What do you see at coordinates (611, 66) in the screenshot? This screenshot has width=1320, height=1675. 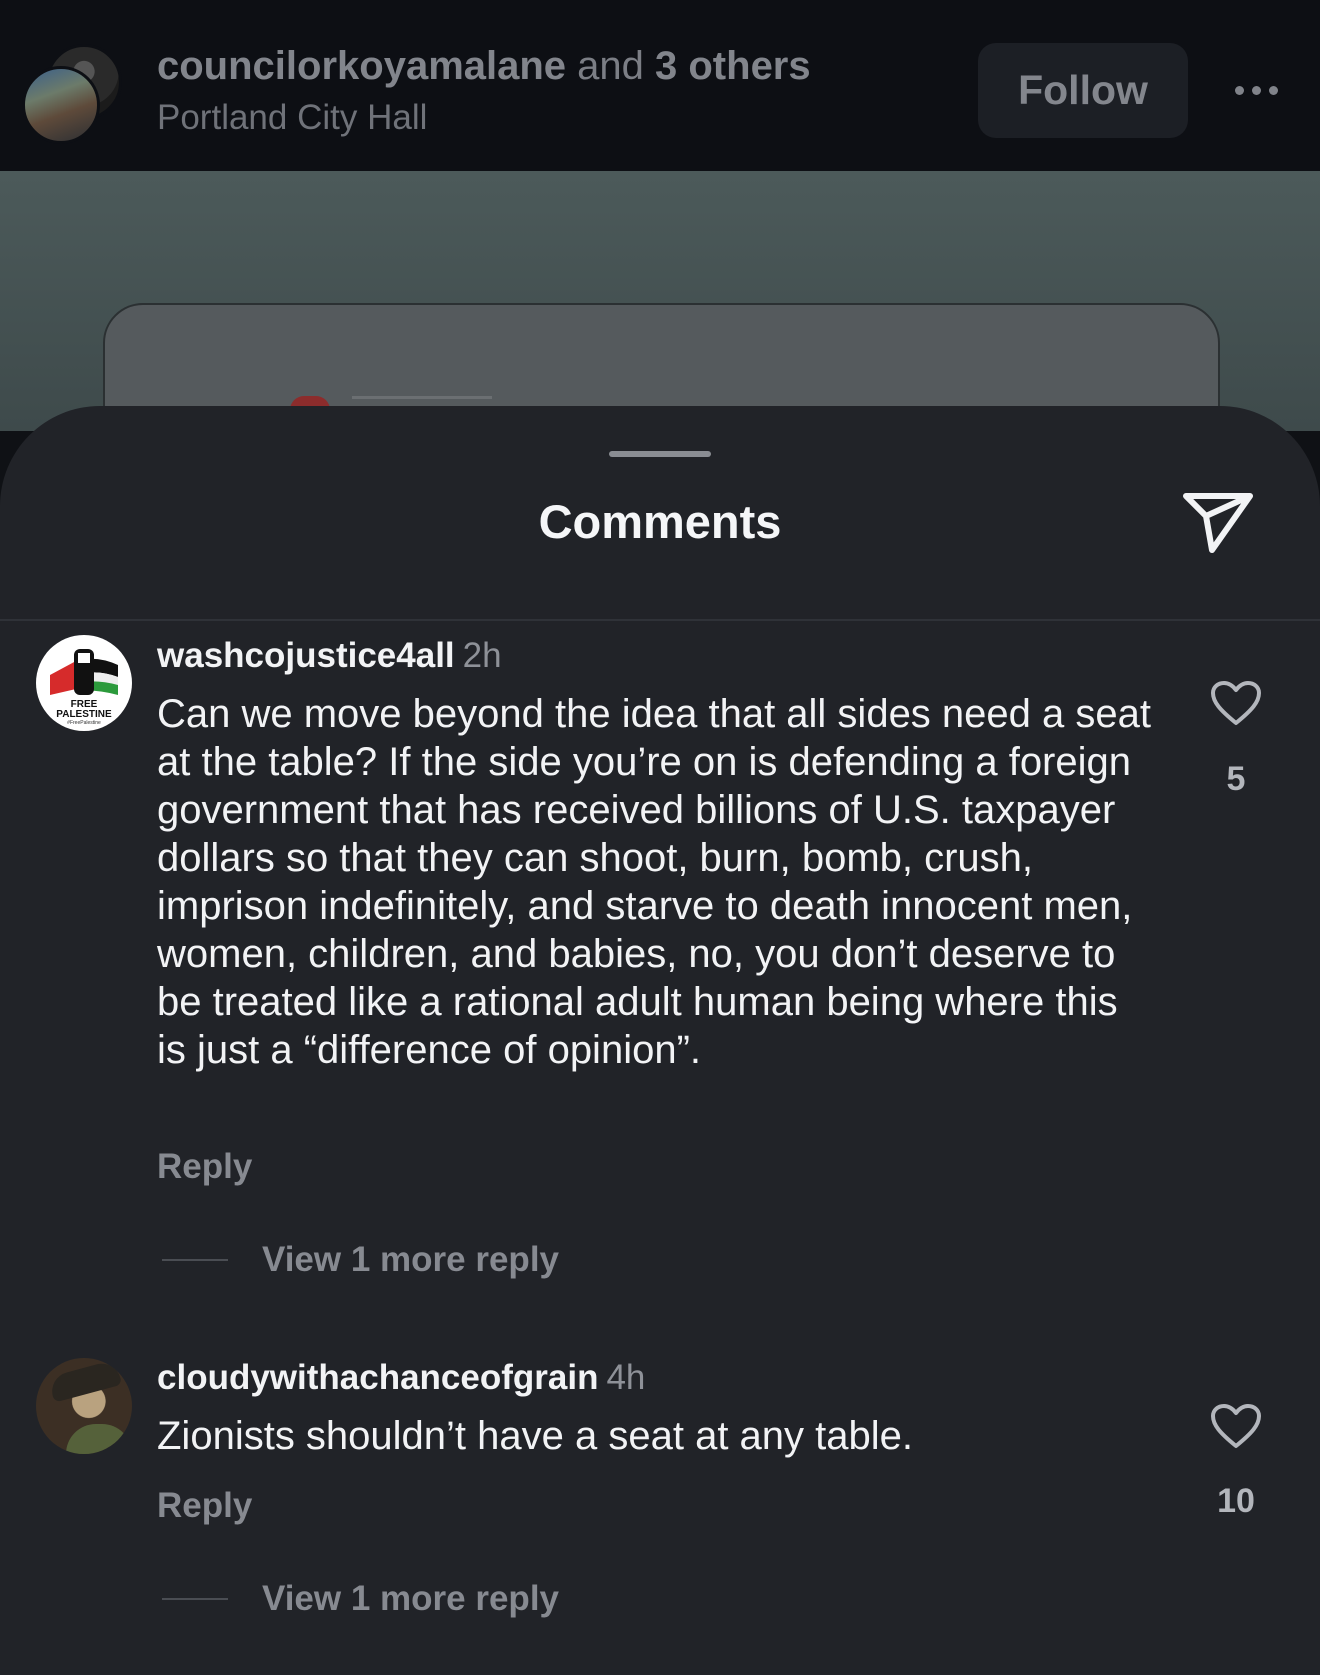 I see `authors-conjunction: and` at bounding box center [611, 66].